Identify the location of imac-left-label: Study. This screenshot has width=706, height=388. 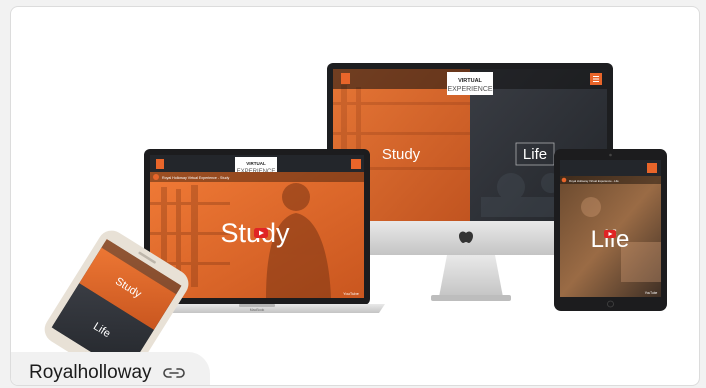
(401, 154).